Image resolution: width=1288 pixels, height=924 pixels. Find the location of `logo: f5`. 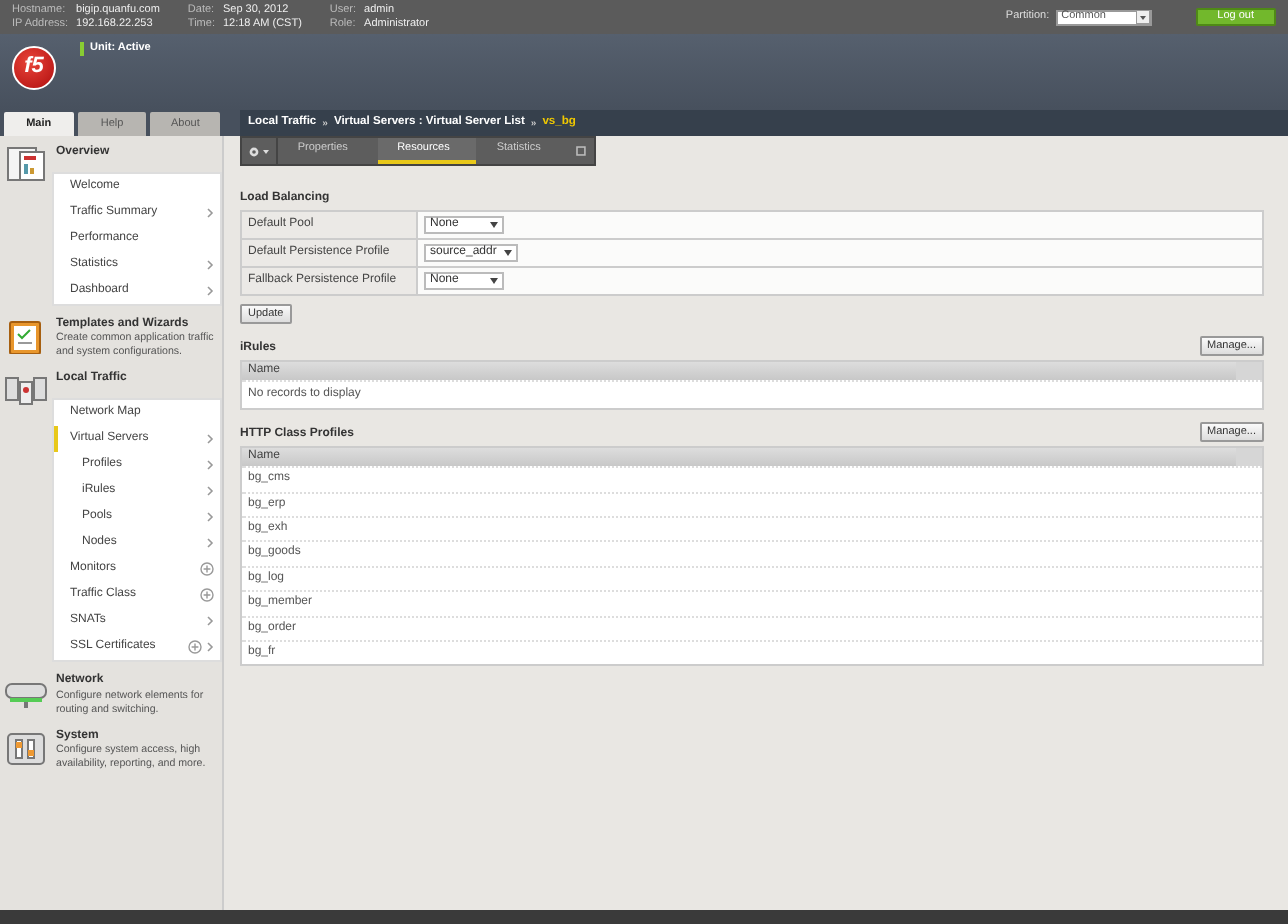

logo: f5 is located at coordinates (34, 68).